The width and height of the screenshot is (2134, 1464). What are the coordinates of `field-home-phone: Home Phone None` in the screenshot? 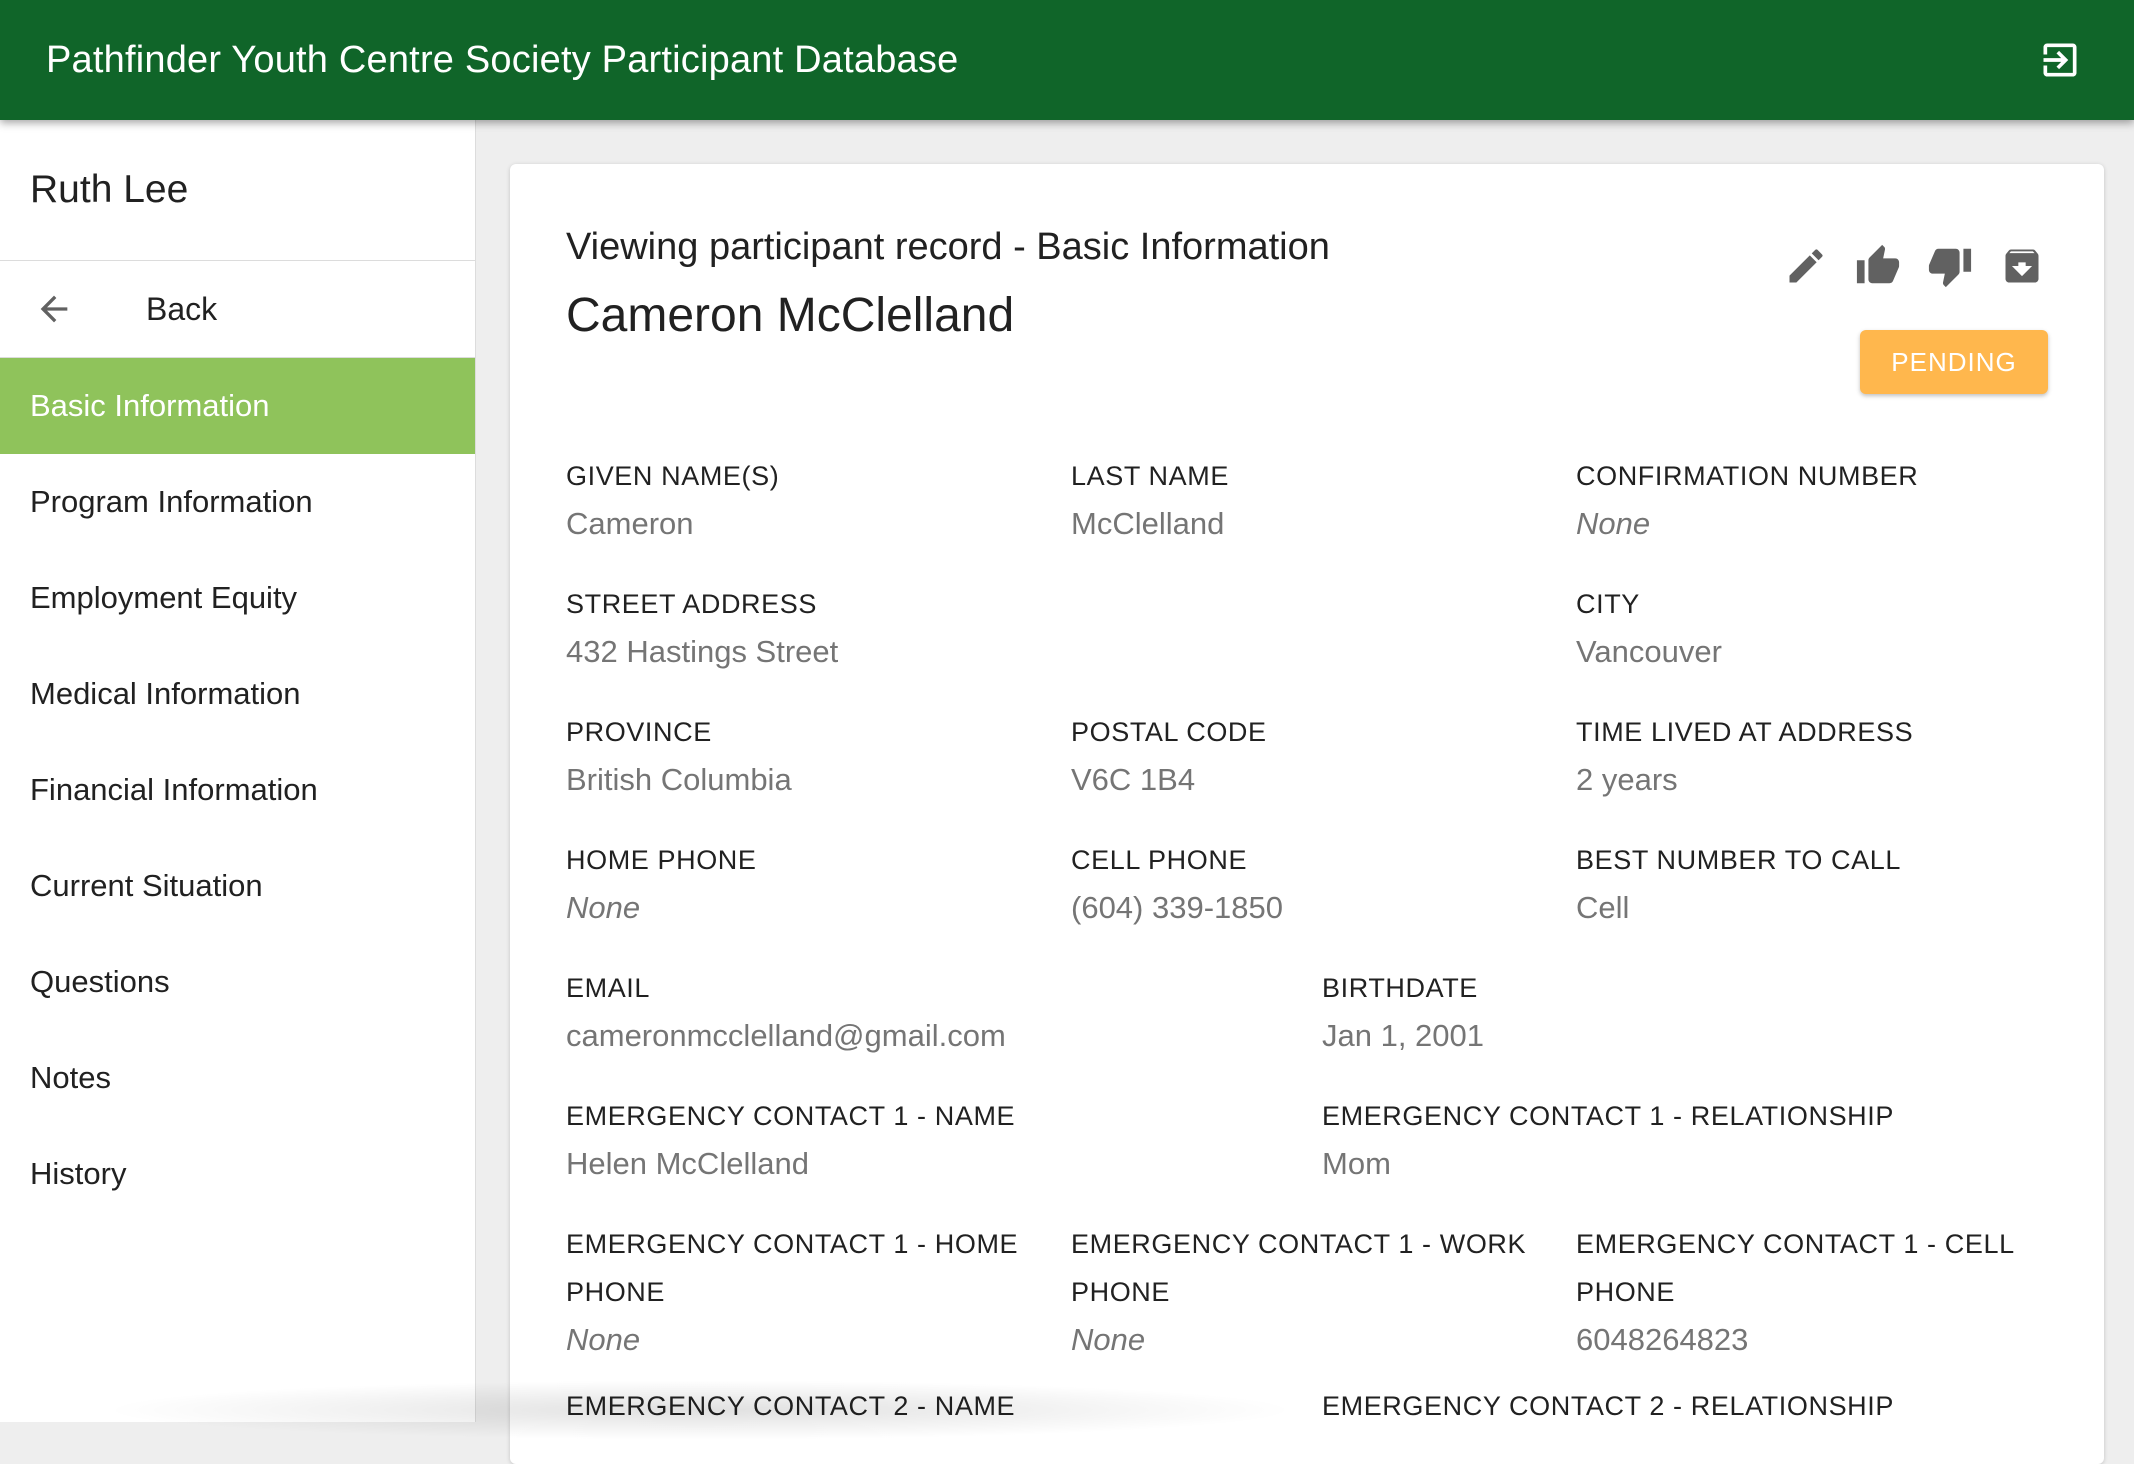 It's located at (806, 884).